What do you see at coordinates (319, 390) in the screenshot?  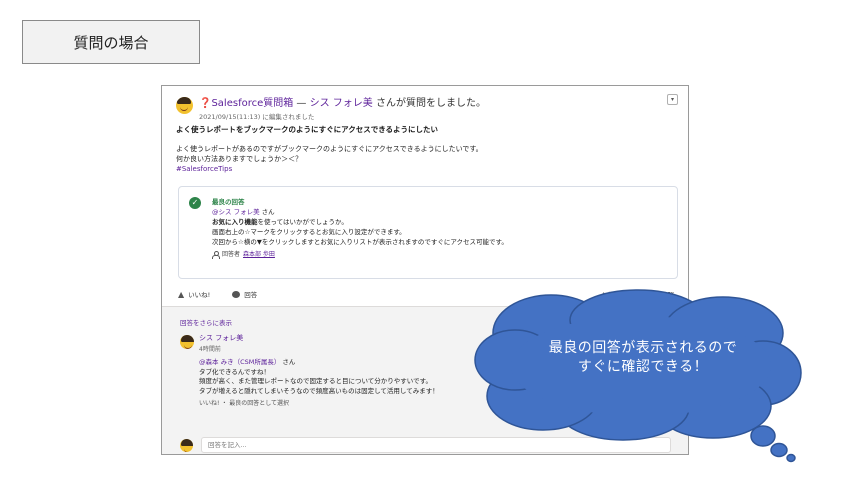 I see `comment-line: タブが増えると隠れてしまいそうなので頻度高いものは固定して活用してみます！` at bounding box center [319, 390].